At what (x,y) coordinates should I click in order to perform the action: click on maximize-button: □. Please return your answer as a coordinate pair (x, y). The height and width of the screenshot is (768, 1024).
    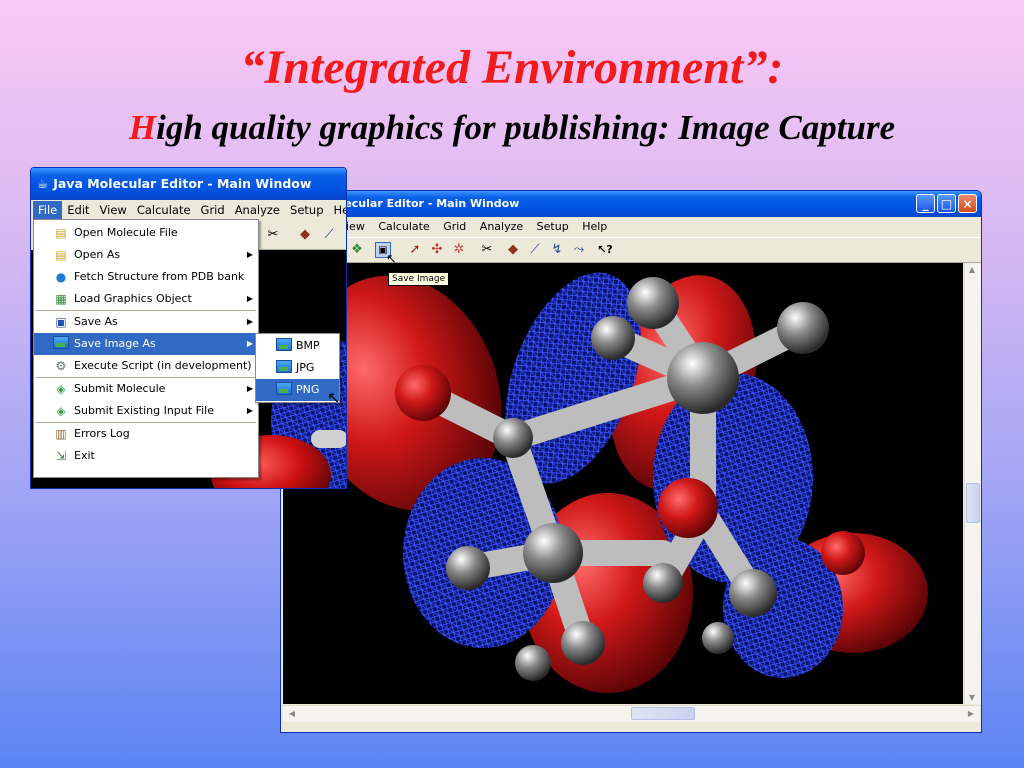
    Looking at the image, I should click on (946, 203).